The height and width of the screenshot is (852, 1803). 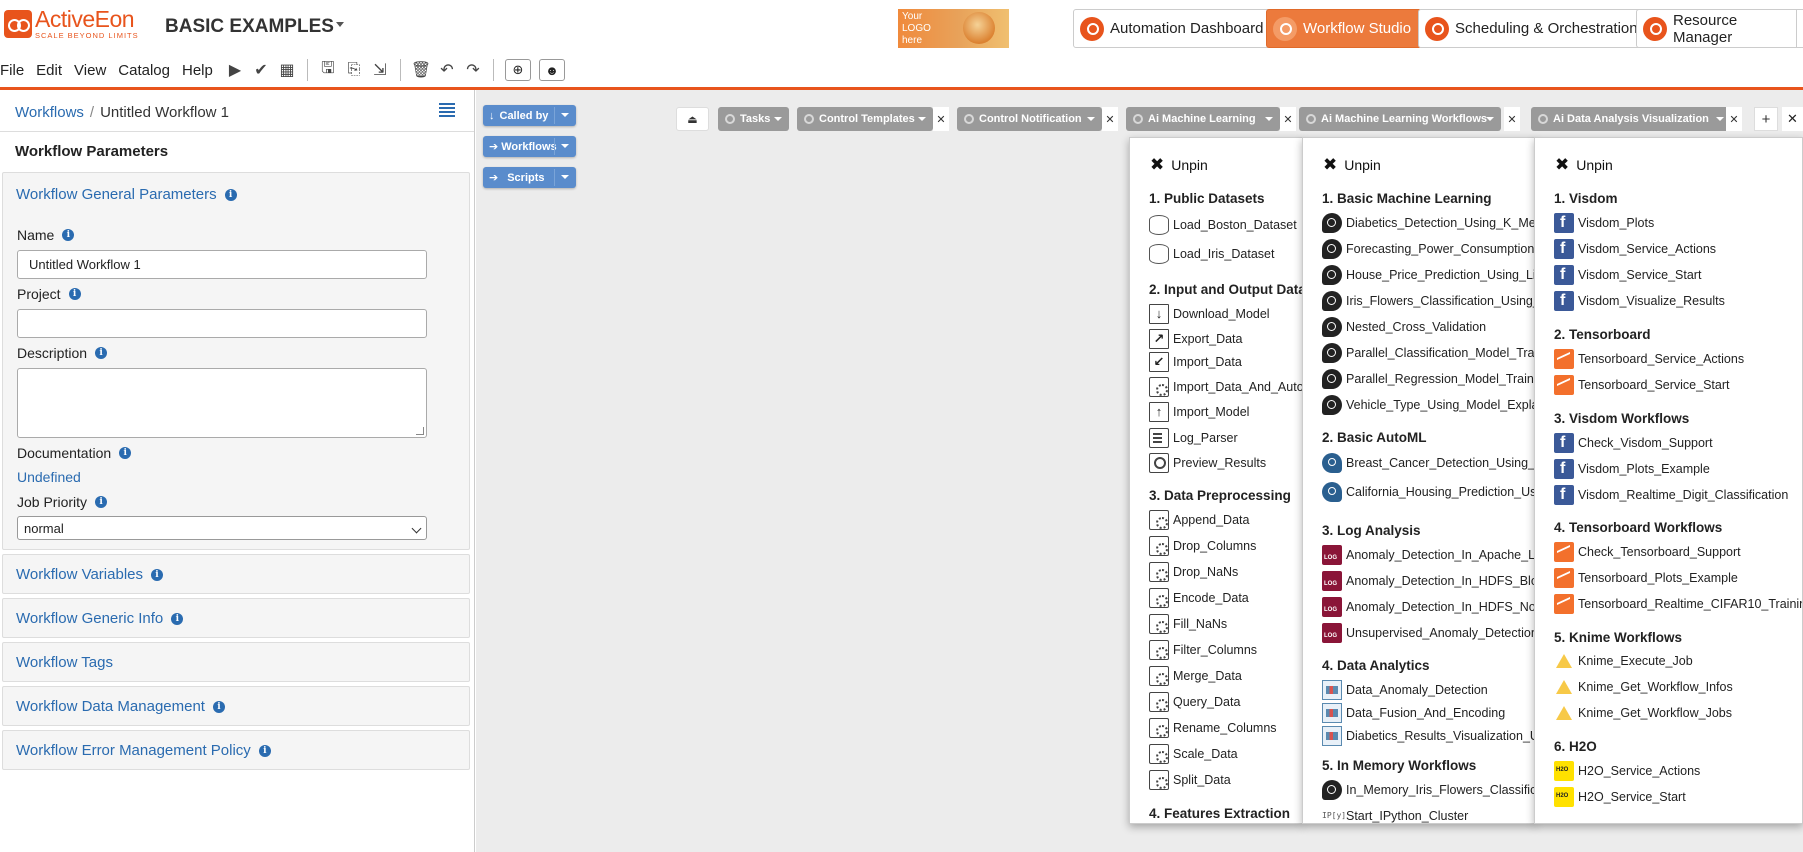 What do you see at coordinates (1639, 301) in the screenshot?
I see `catalog-item: Visdom_Visualize_Results` at bounding box center [1639, 301].